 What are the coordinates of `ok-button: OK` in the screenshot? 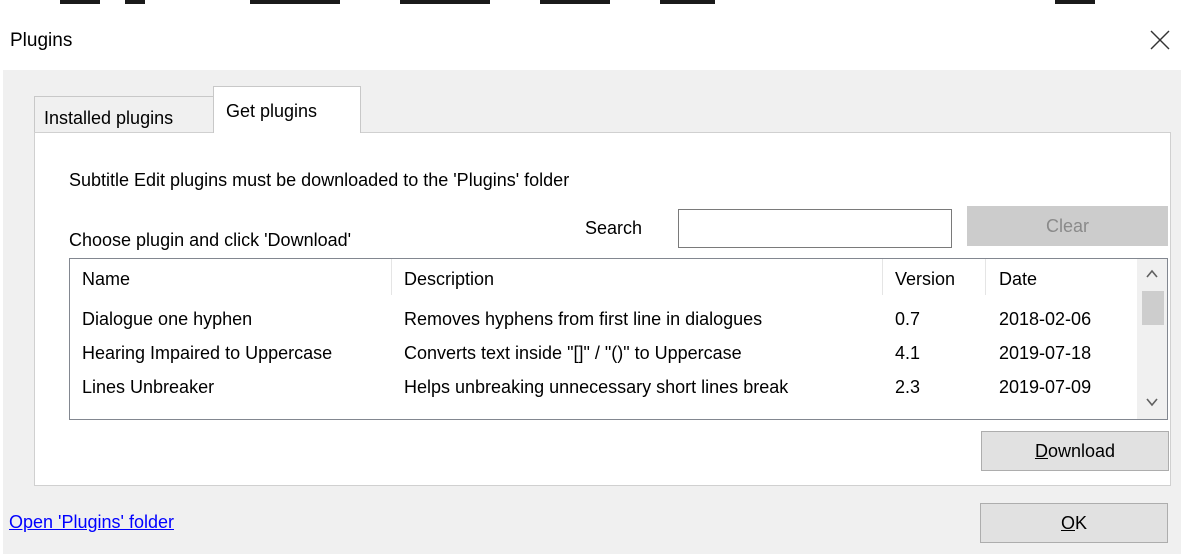 It's located at (1074, 523).